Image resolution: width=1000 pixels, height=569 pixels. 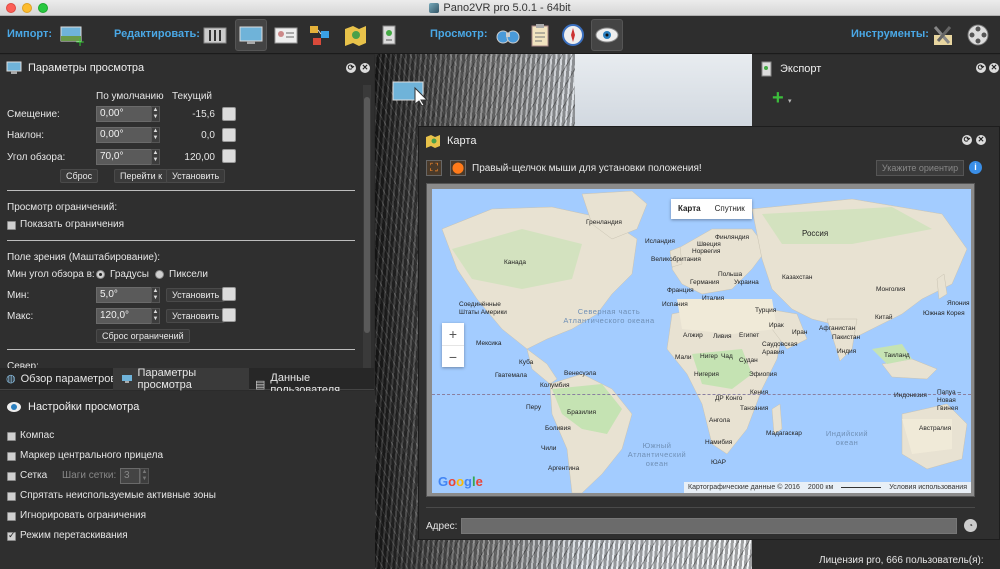 I want to click on min-copy-button, so click(x=229, y=294).